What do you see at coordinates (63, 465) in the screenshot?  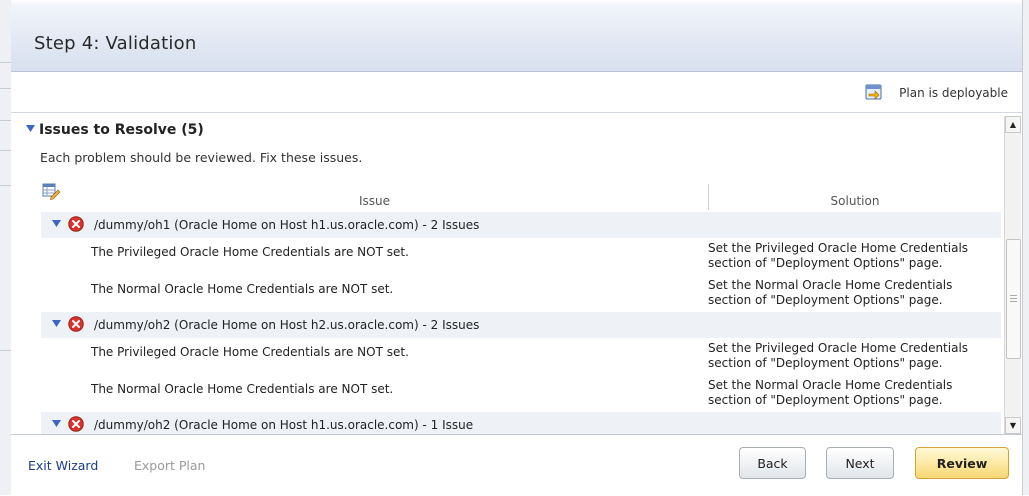 I see `exit-wizard-link: Exit Wizard` at bounding box center [63, 465].